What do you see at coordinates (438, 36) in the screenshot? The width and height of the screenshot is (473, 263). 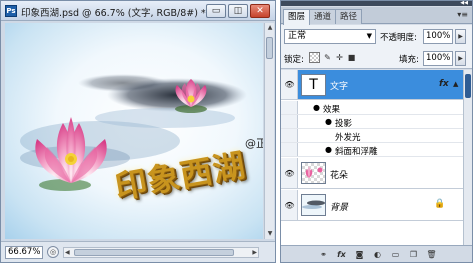 I see `opacity-input: 100%` at bounding box center [438, 36].